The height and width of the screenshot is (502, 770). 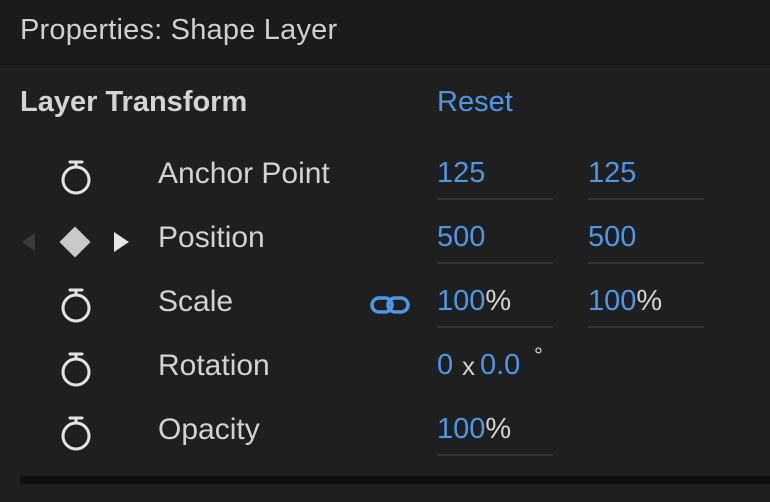 What do you see at coordinates (646, 327) in the screenshot?
I see `scale-y-underline` at bounding box center [646, 327].